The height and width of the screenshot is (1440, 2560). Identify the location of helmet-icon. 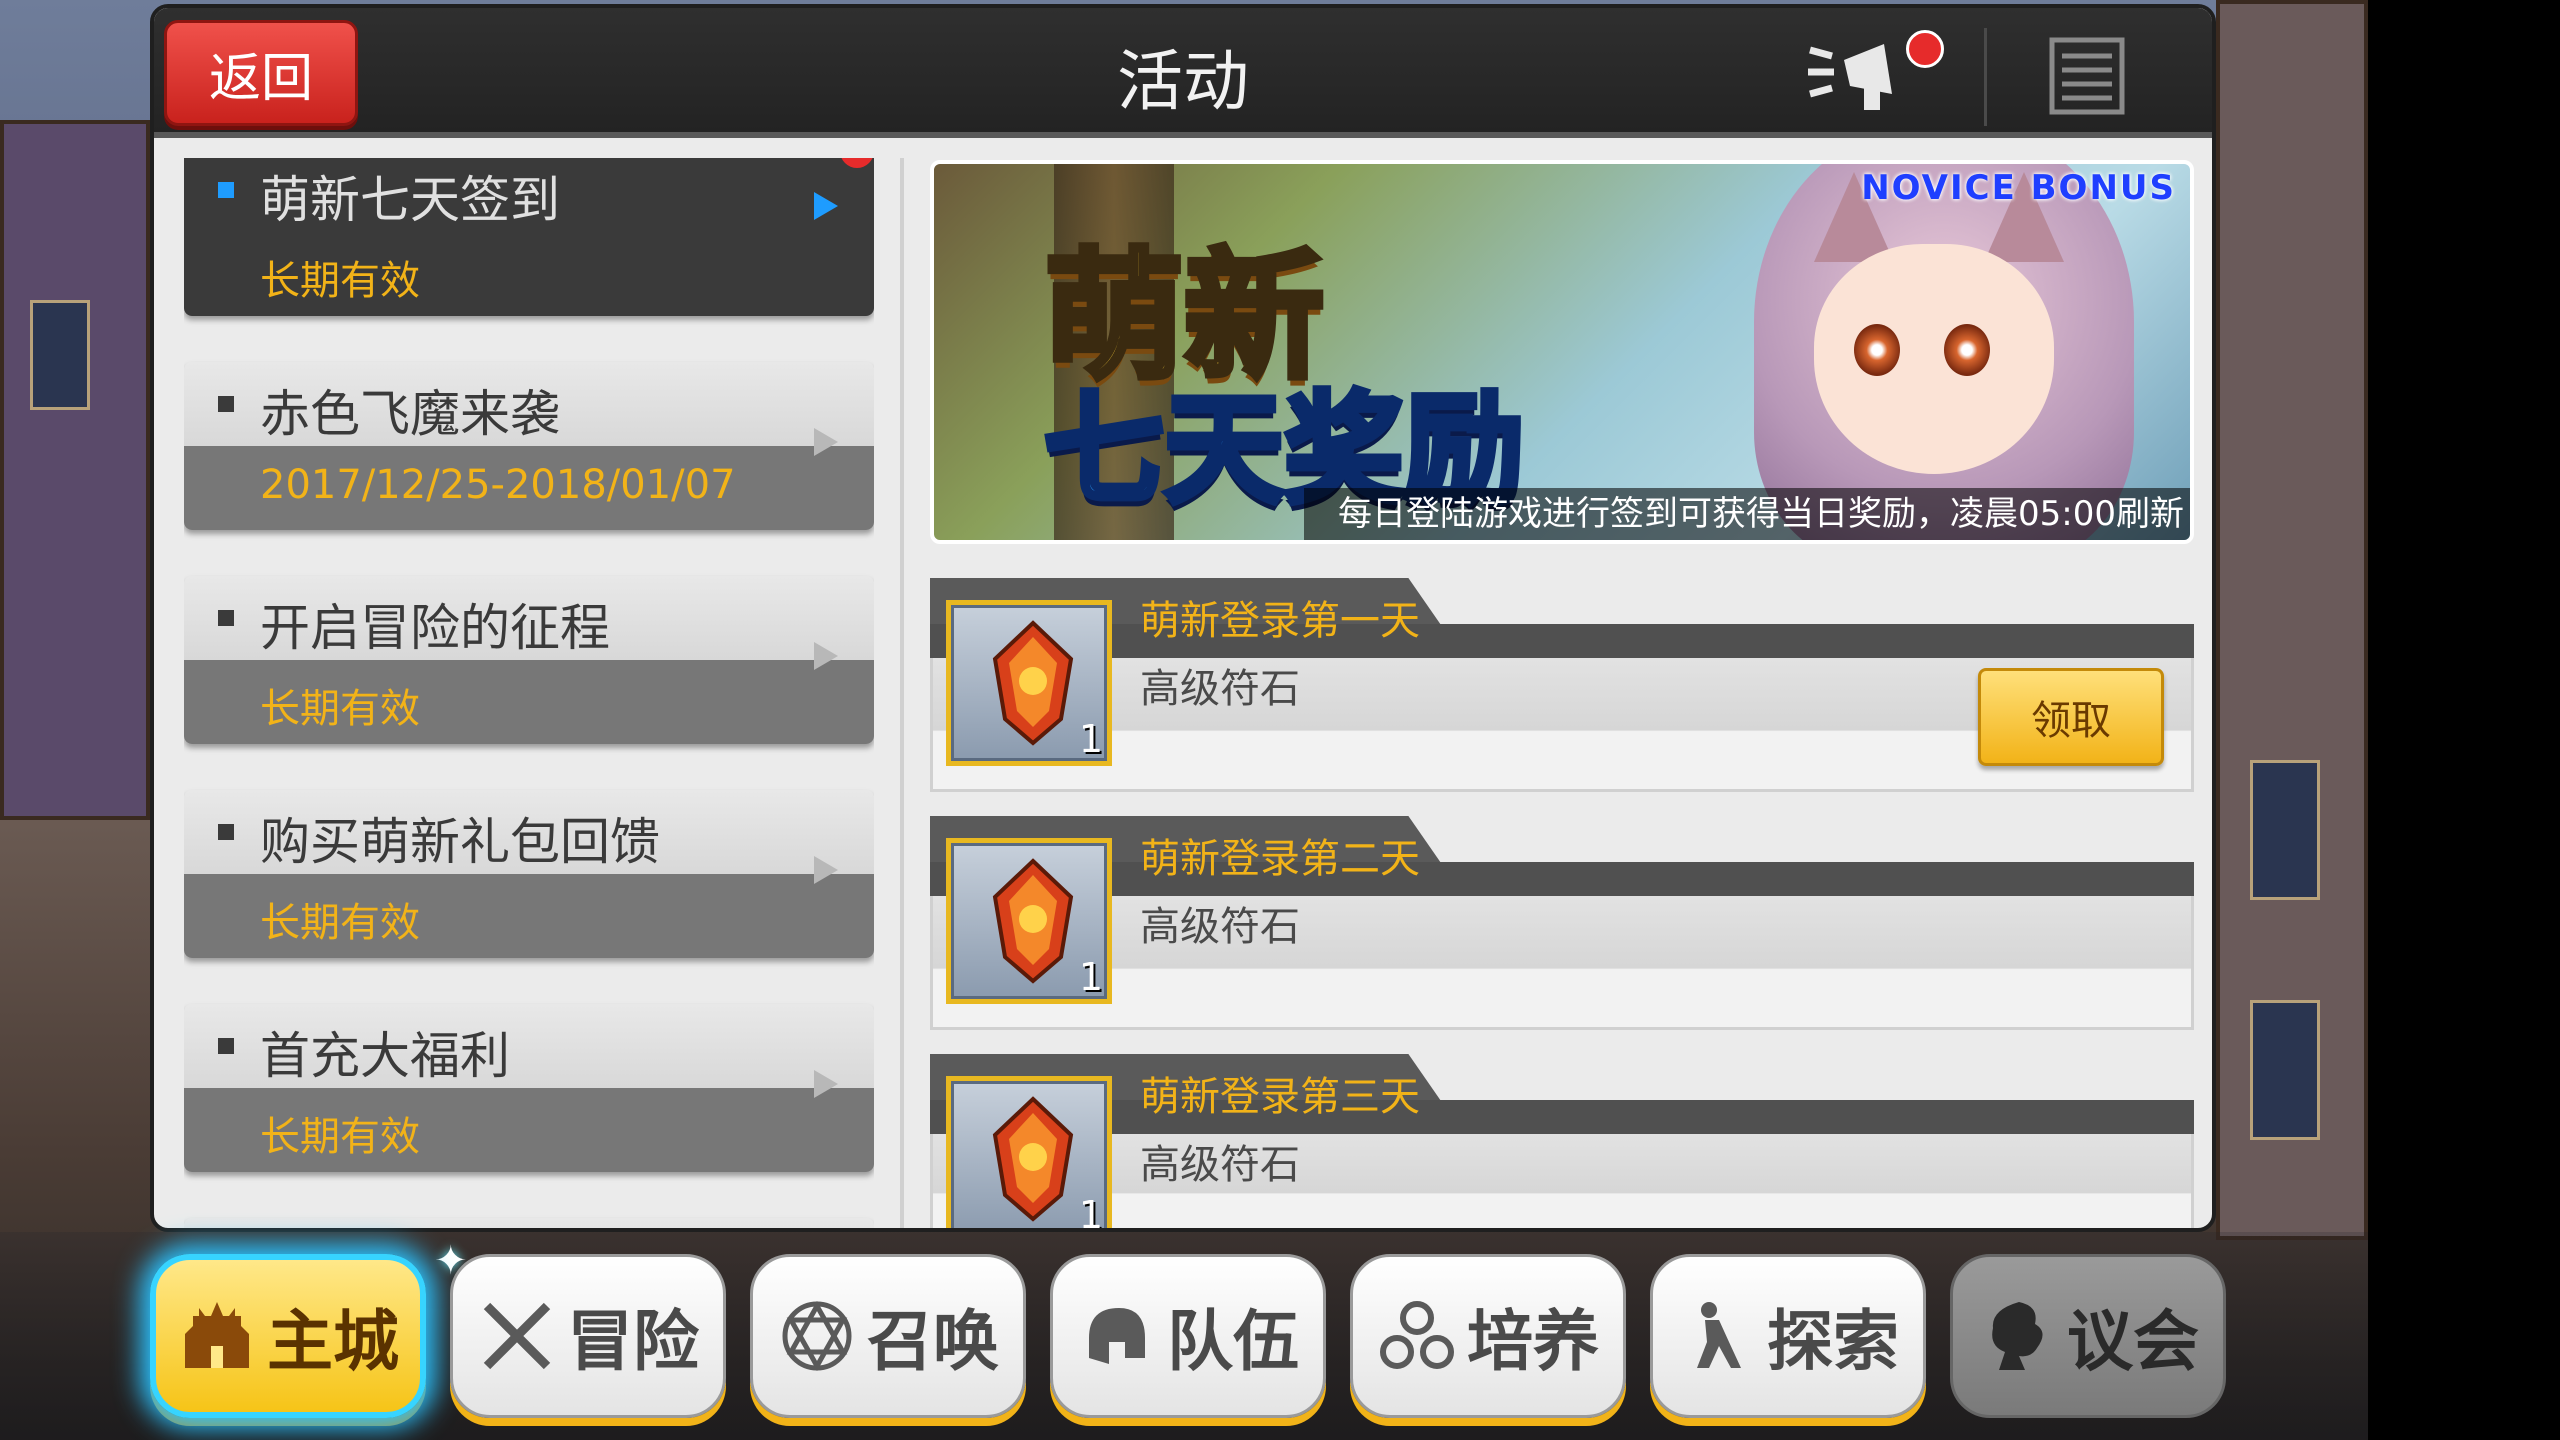
(1117, 1336).